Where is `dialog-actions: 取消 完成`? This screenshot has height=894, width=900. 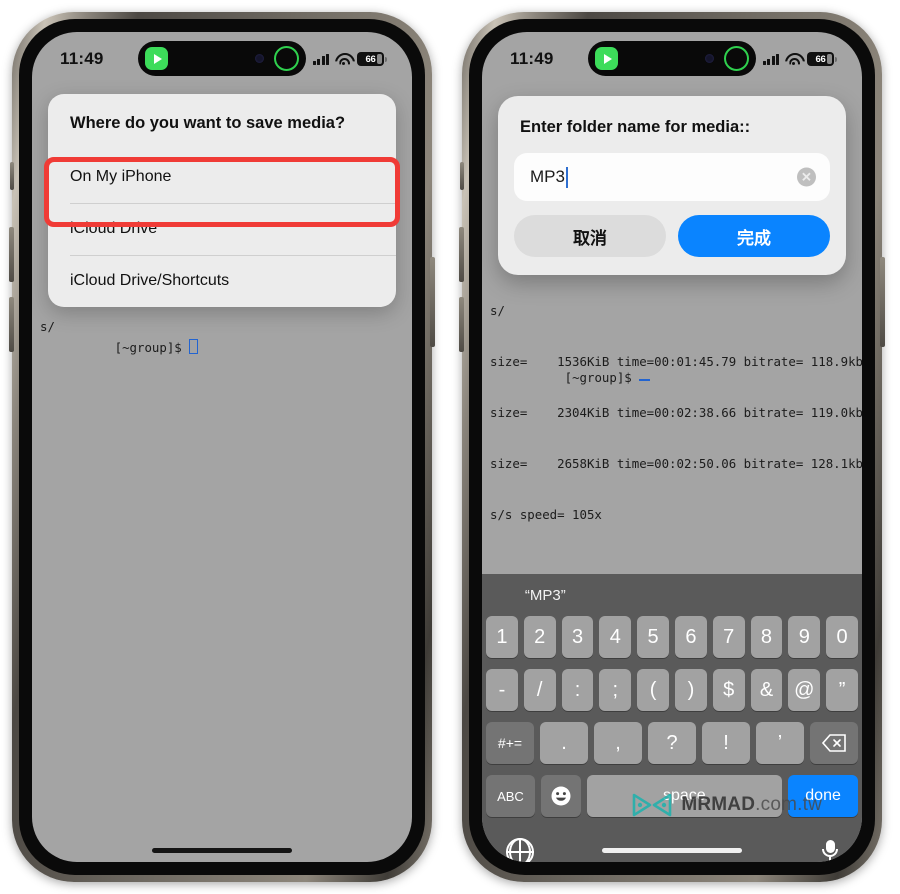 dialog-actions: 取消 完成 is located at coordinates (672, 236).